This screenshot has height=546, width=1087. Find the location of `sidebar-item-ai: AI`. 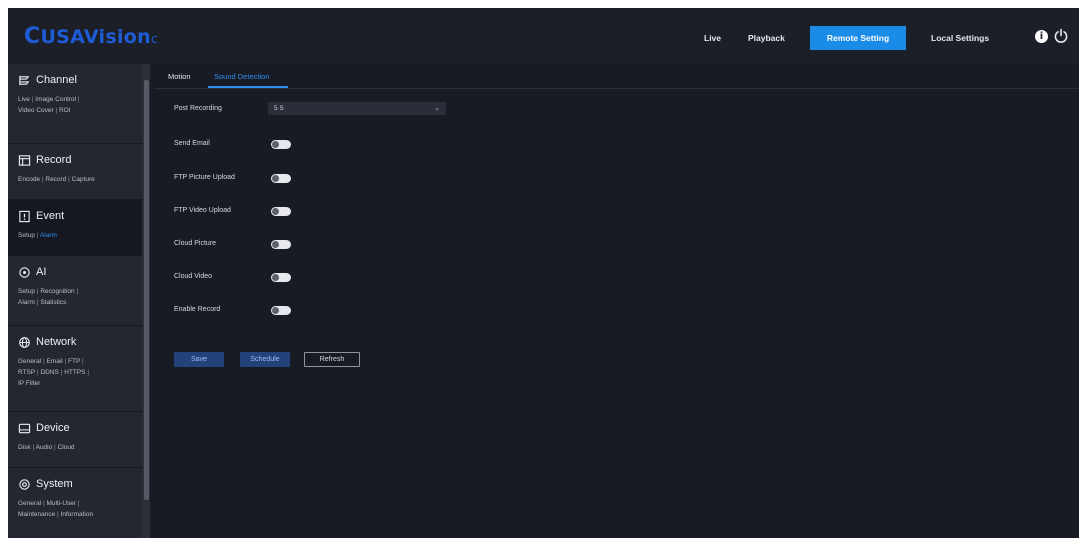

sidebar-item-ai: AI is located at coordinates (32, 272).